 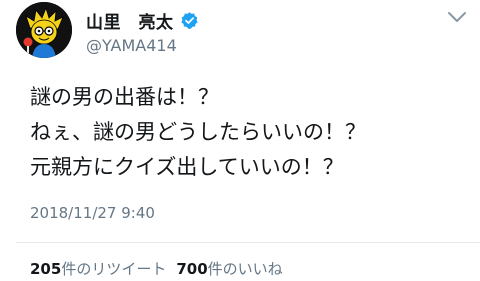 I want to click on display-name: 山里 亮太, so click(x=130, y=20).